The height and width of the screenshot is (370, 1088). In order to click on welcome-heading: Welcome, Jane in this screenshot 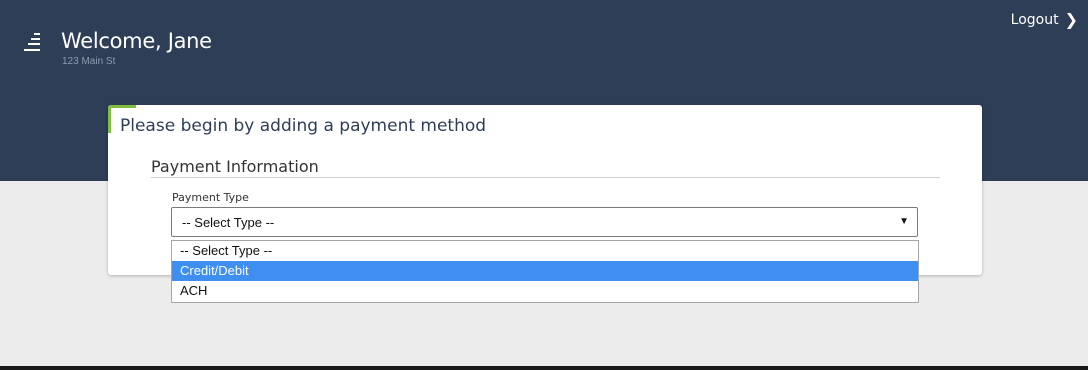, I will do `click(136, 41)`.